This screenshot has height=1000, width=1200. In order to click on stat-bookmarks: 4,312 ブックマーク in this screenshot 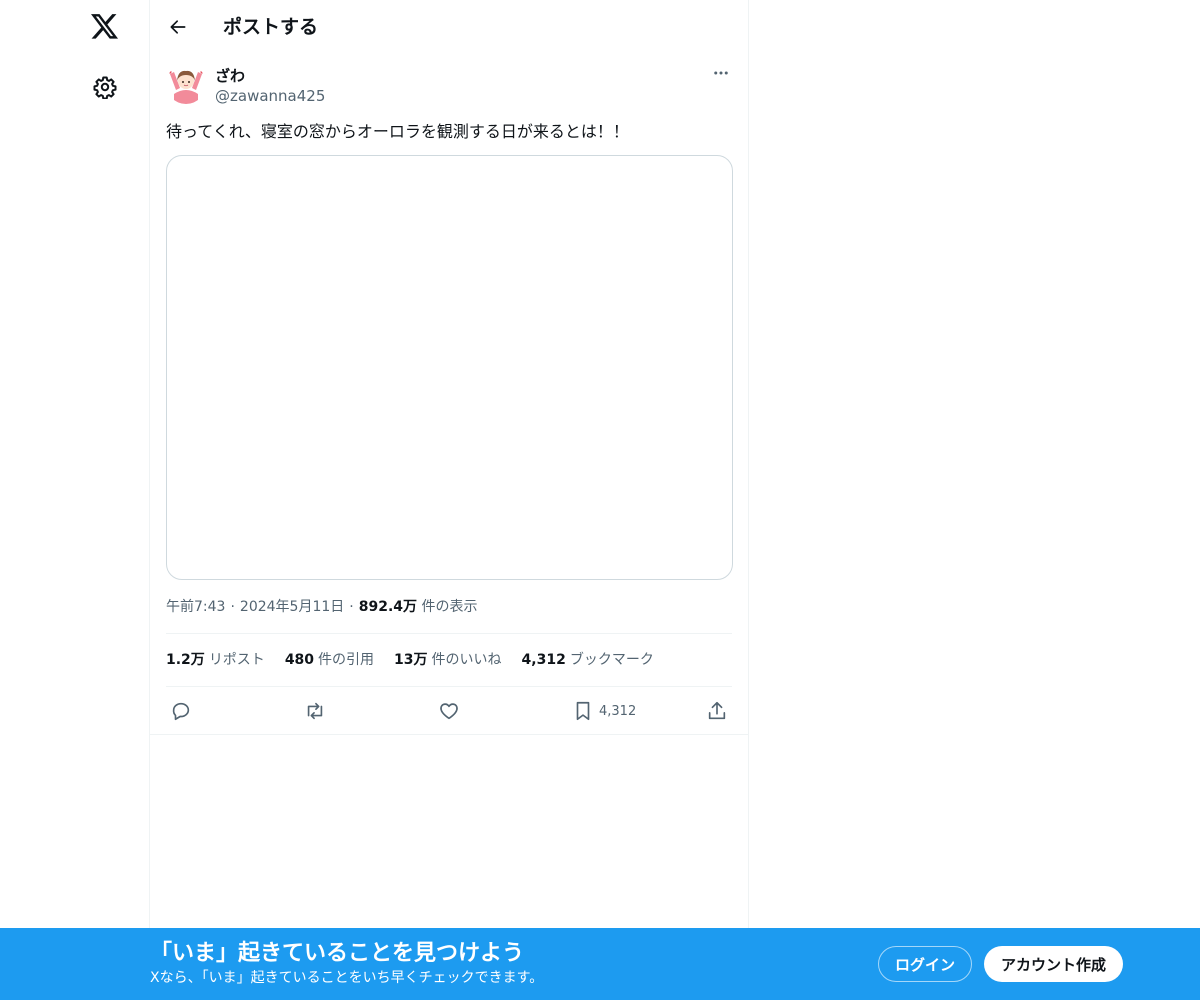, I will do `click(588, 660)`.